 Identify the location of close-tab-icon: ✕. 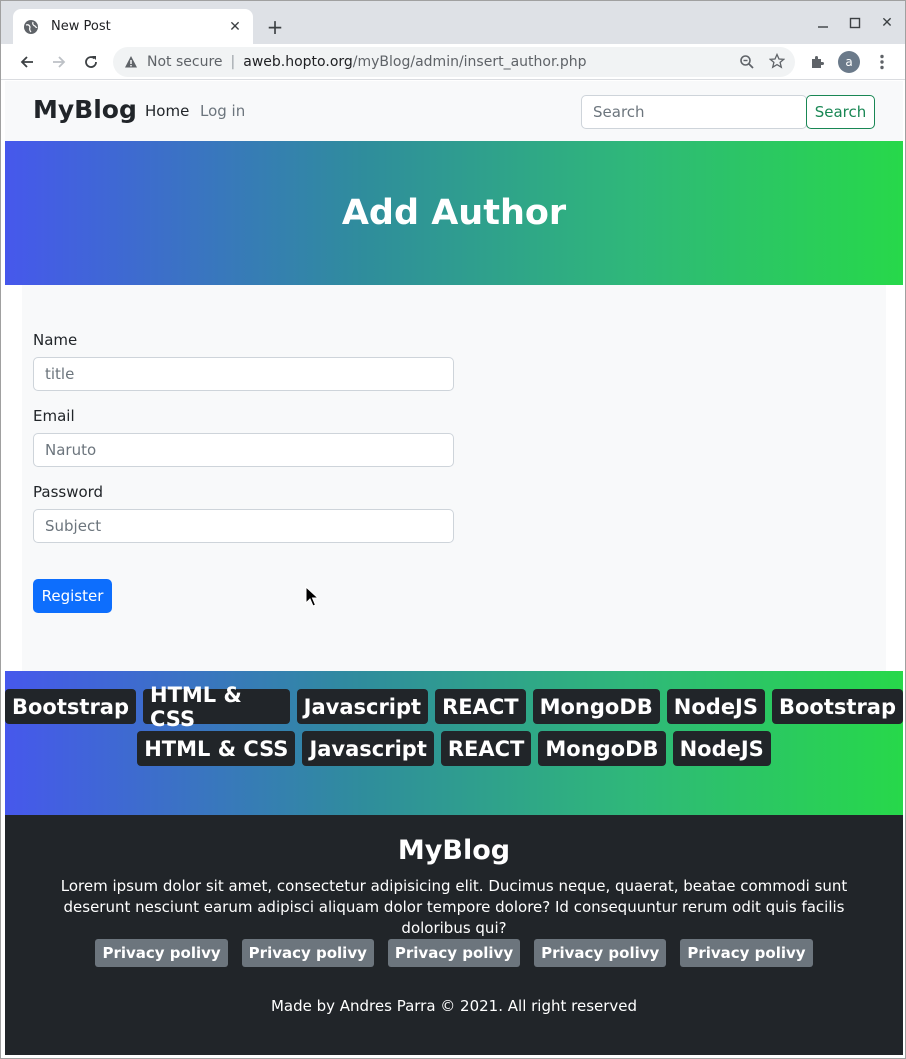
(235, 27).